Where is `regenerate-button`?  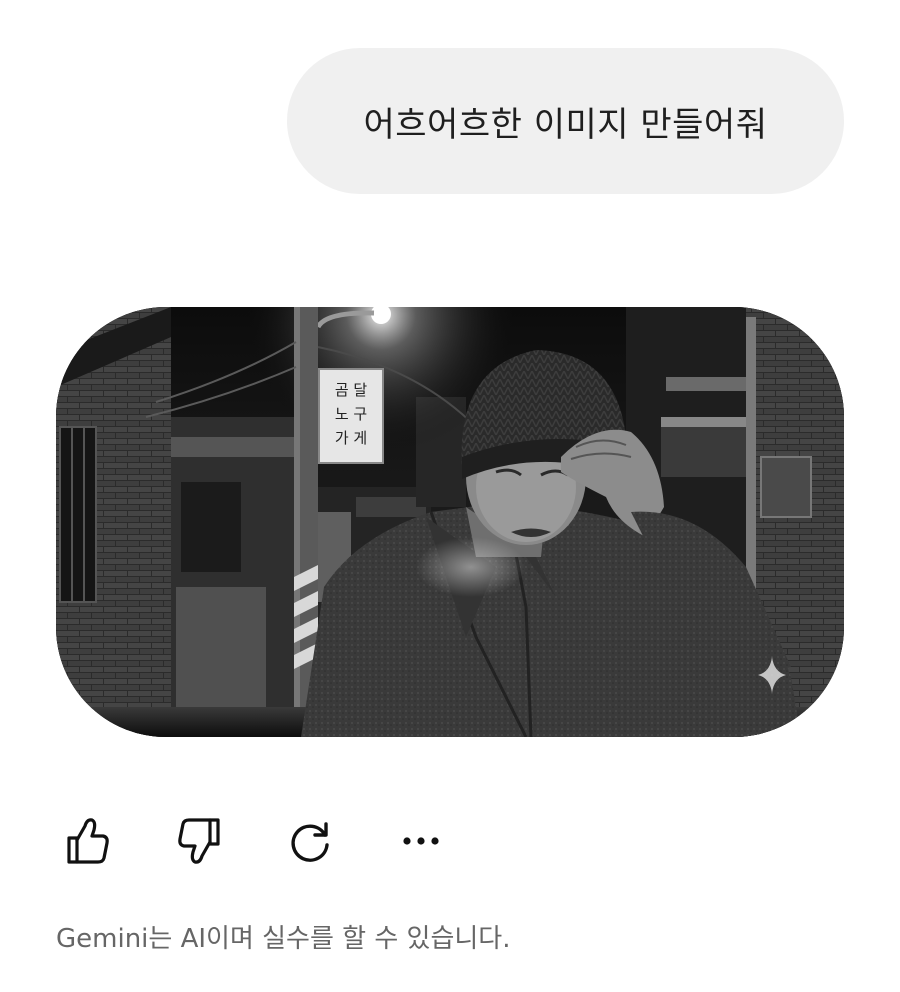 regenerate-button is located at coordinates (310, 841).